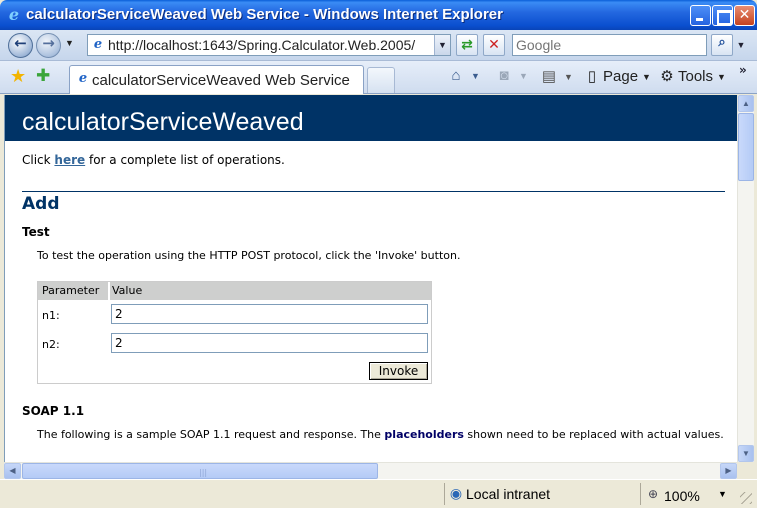 The image size is (757, 508). I want to click on search-button: ⌕, so click(722, 45).